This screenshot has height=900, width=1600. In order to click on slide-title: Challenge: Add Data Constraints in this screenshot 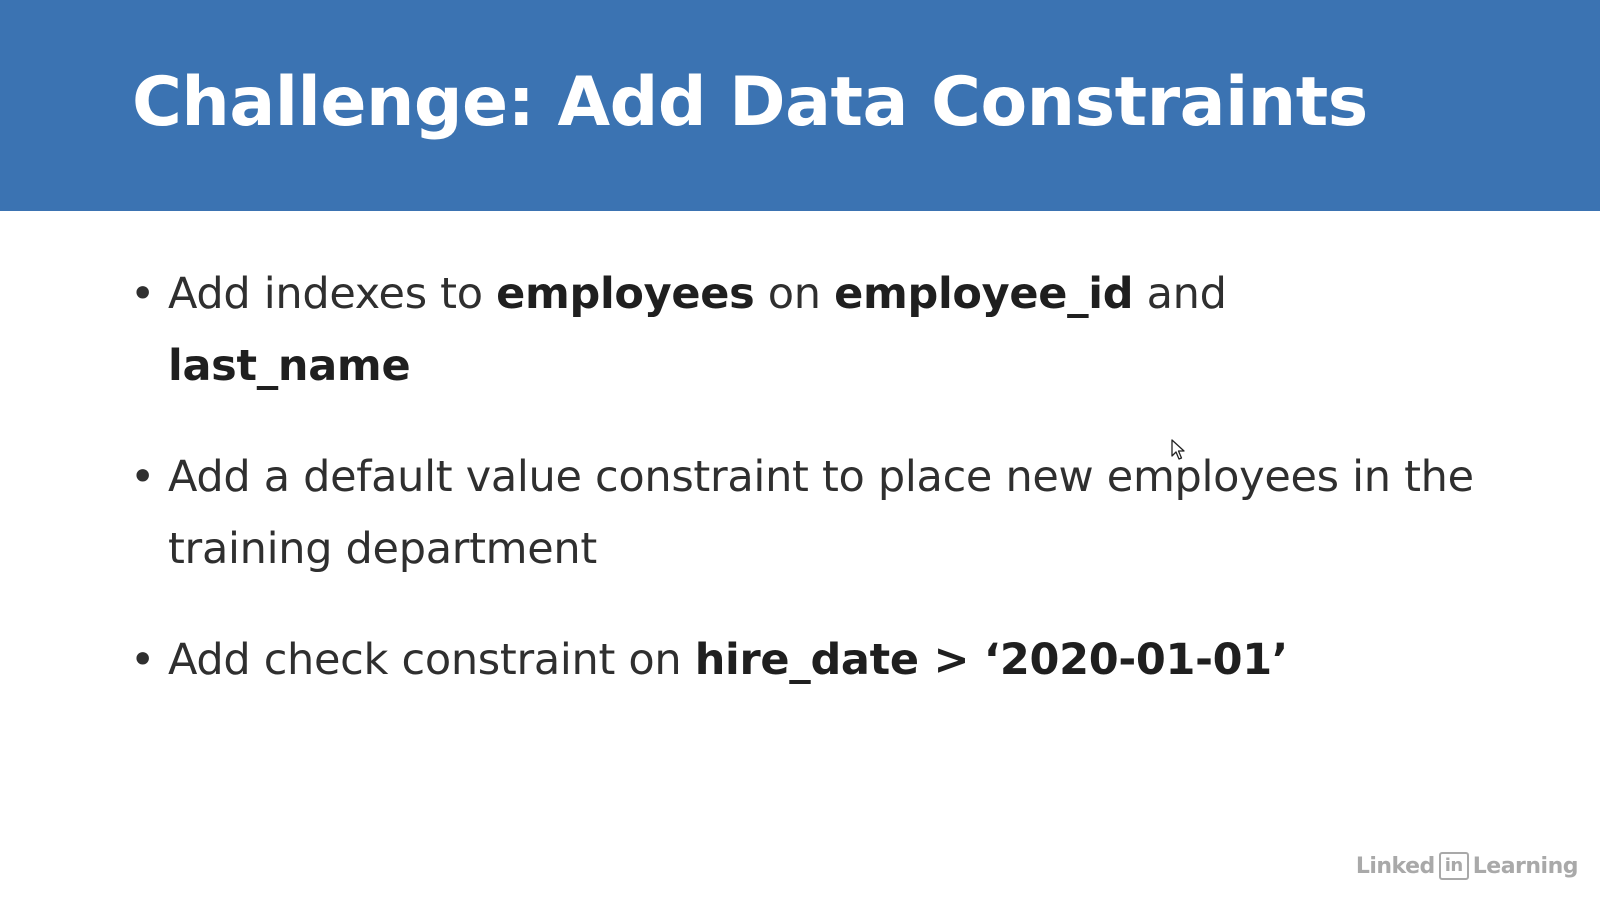, I will do `click(750, 102)`.